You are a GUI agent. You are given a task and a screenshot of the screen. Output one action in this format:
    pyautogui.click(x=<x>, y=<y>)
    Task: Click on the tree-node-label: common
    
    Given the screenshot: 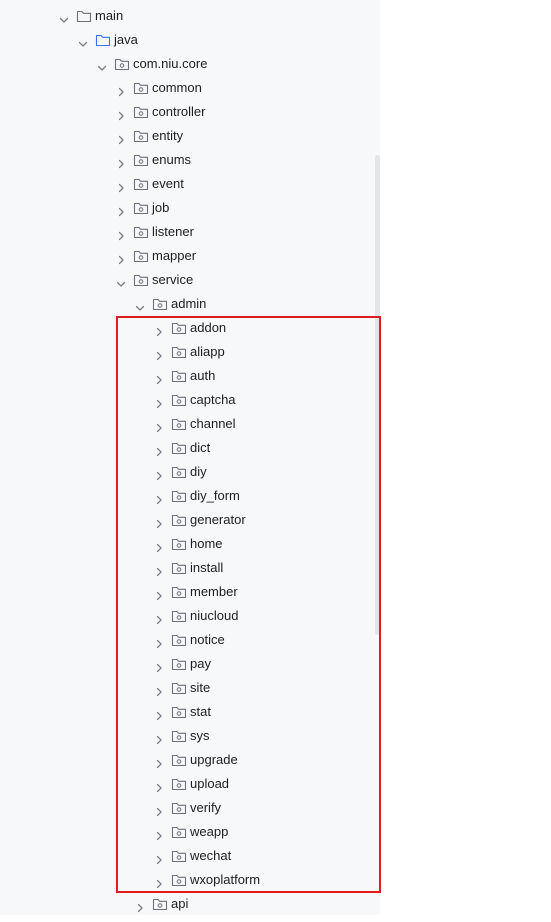 What is the action you would take?
    pyautogui.click(x=177, y=87)
    